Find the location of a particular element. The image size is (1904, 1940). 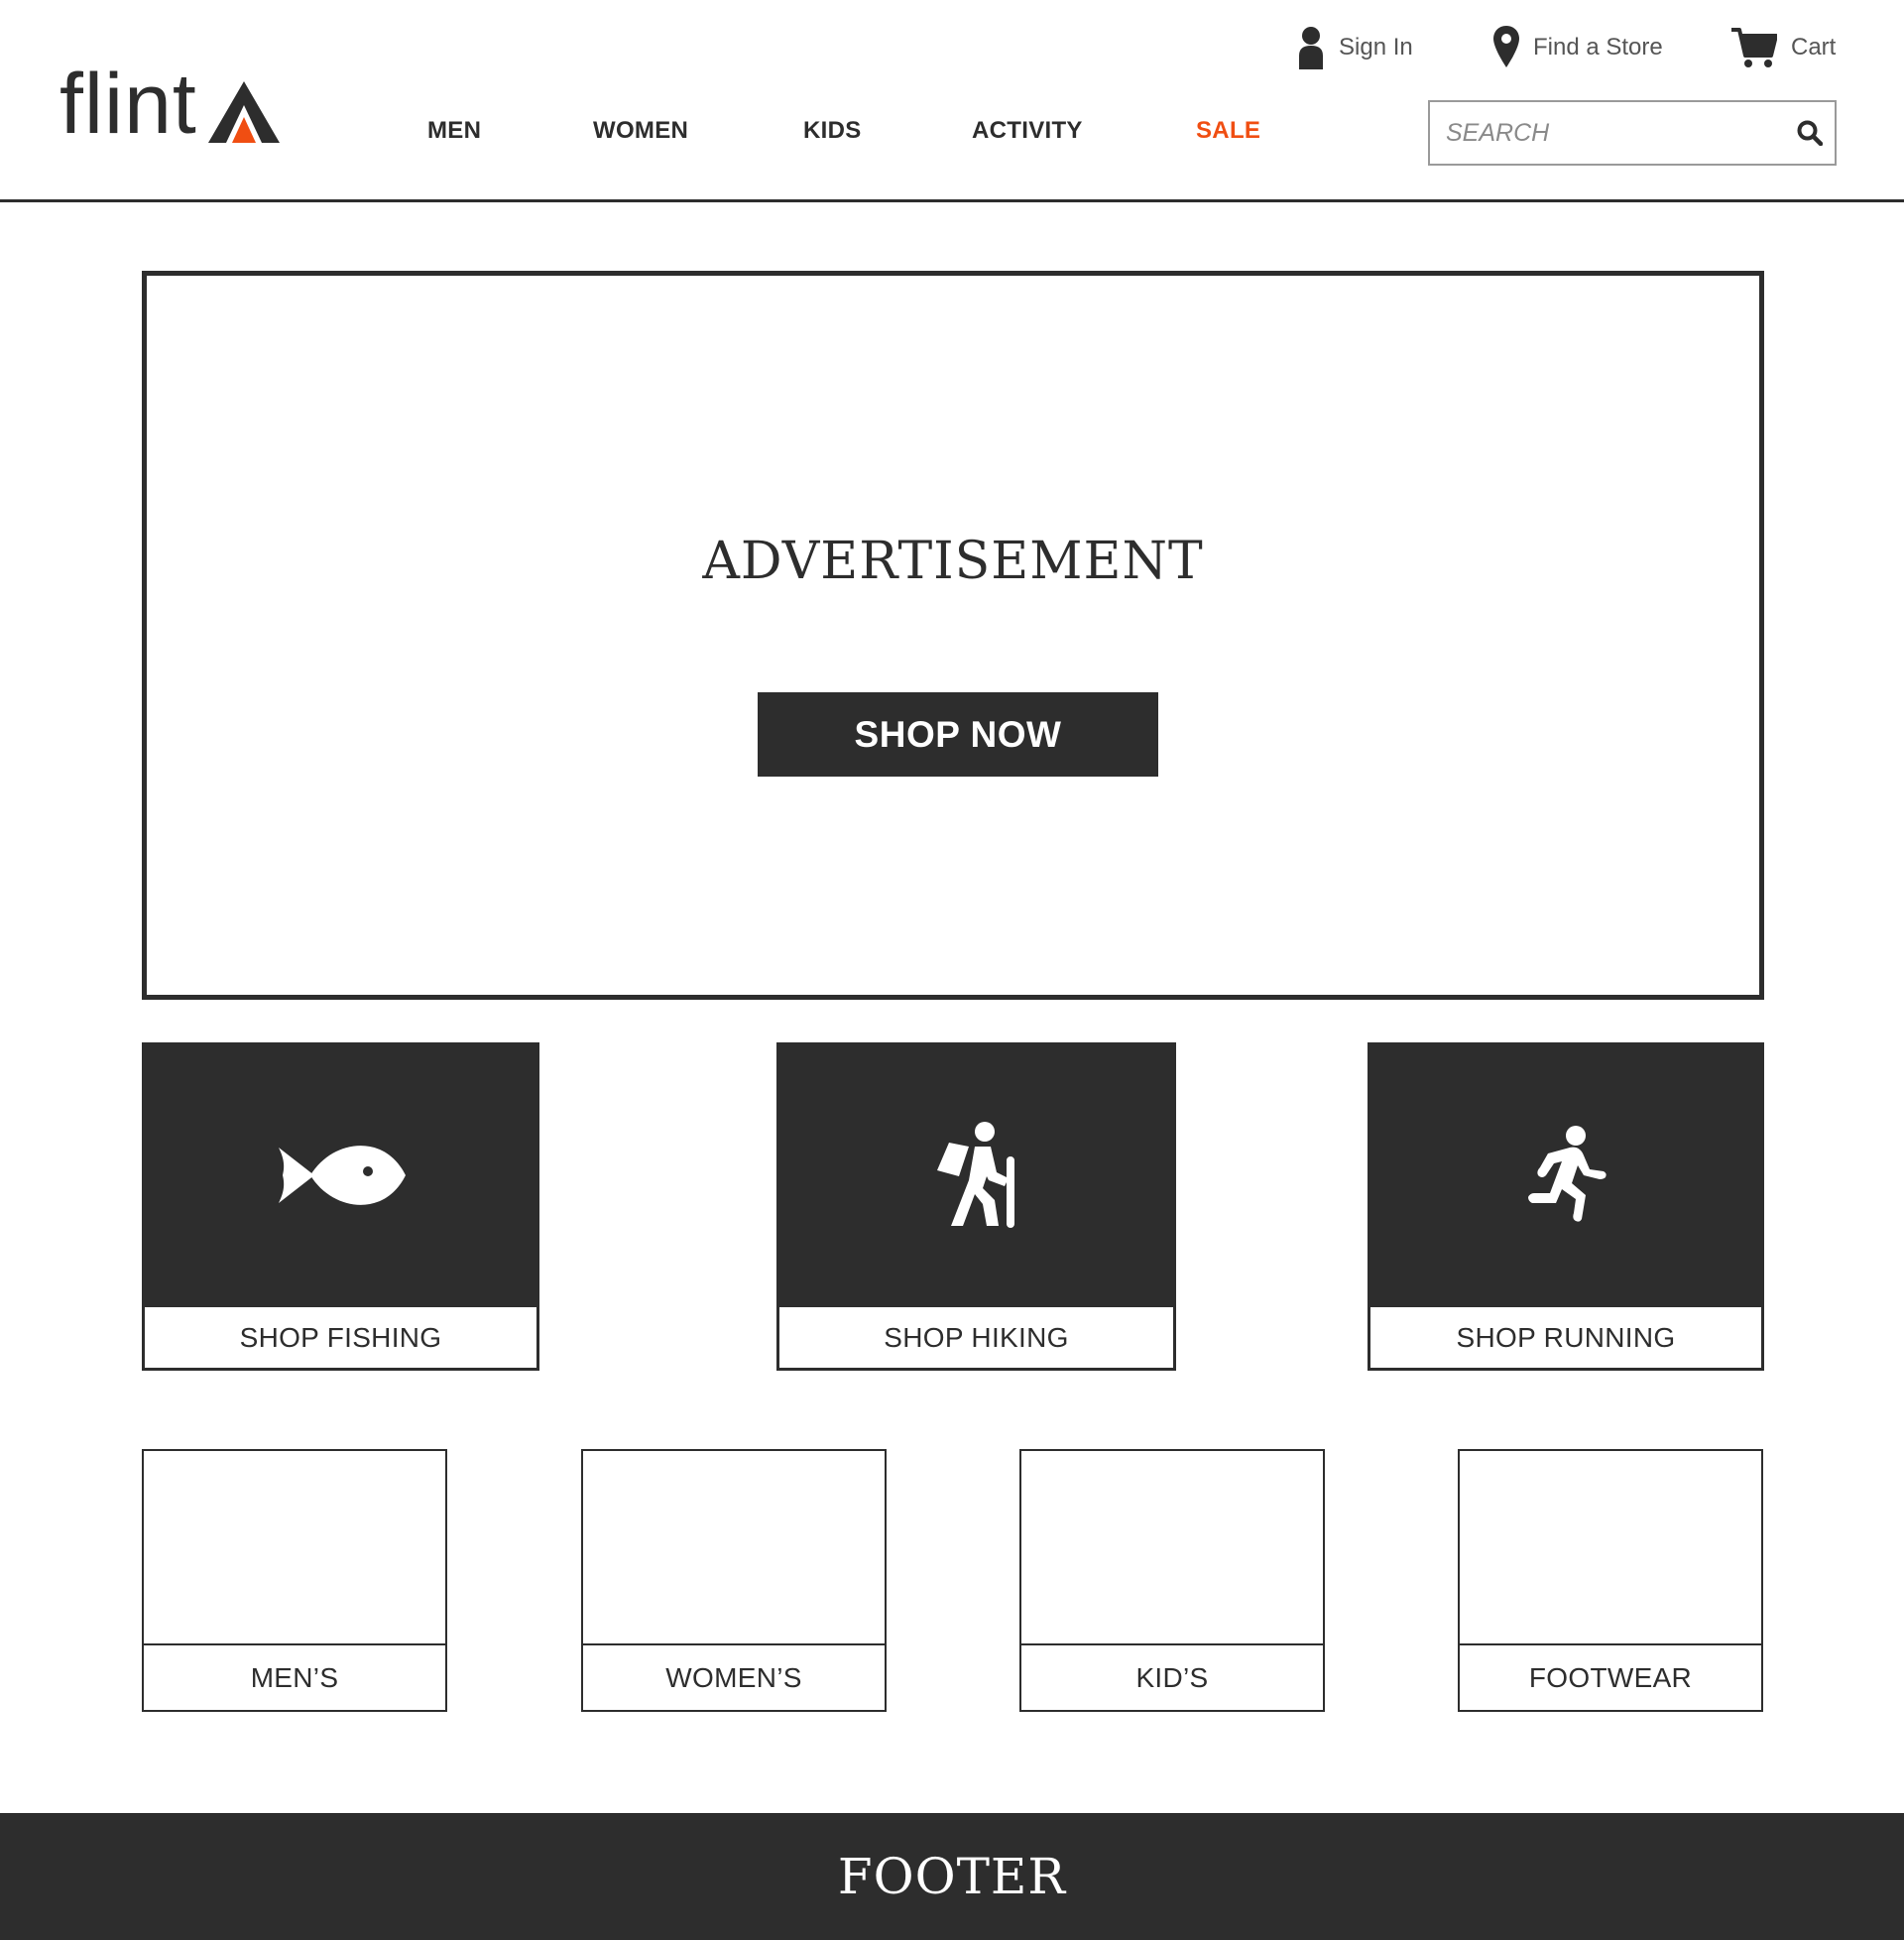

activity-tile-running: SHOP RUNNING is located at coordinates (1566, 1206).